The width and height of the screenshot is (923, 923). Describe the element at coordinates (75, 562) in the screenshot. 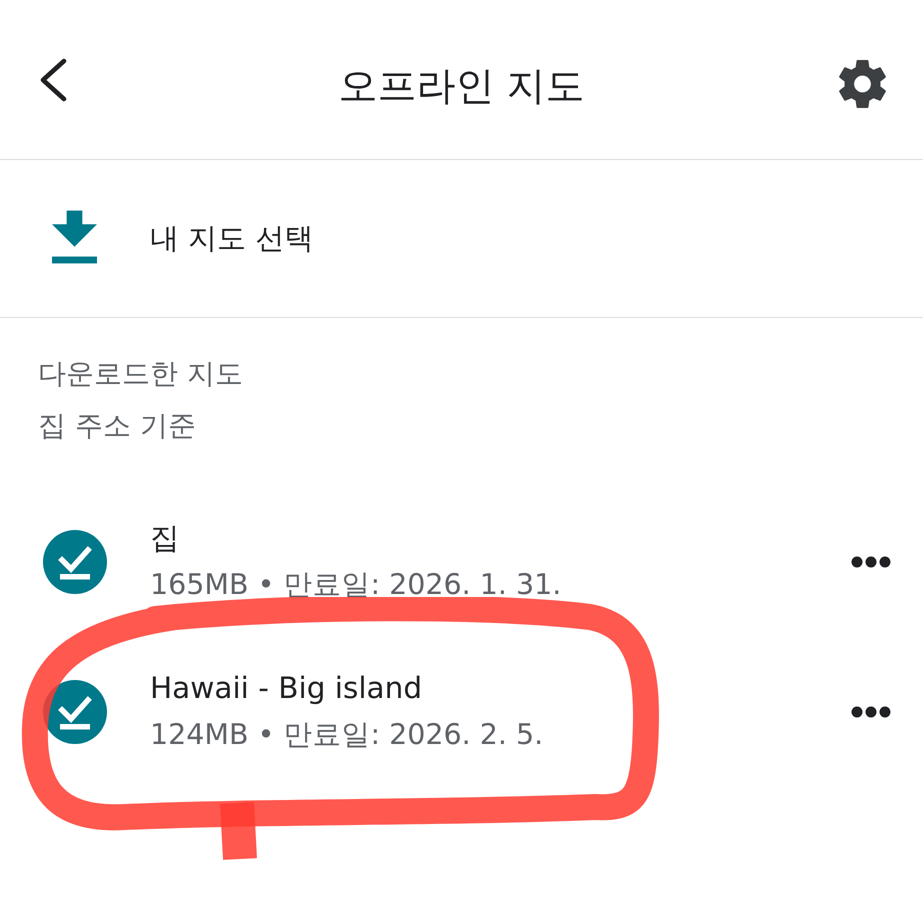

I see `downloaded-check-icon` at that location.